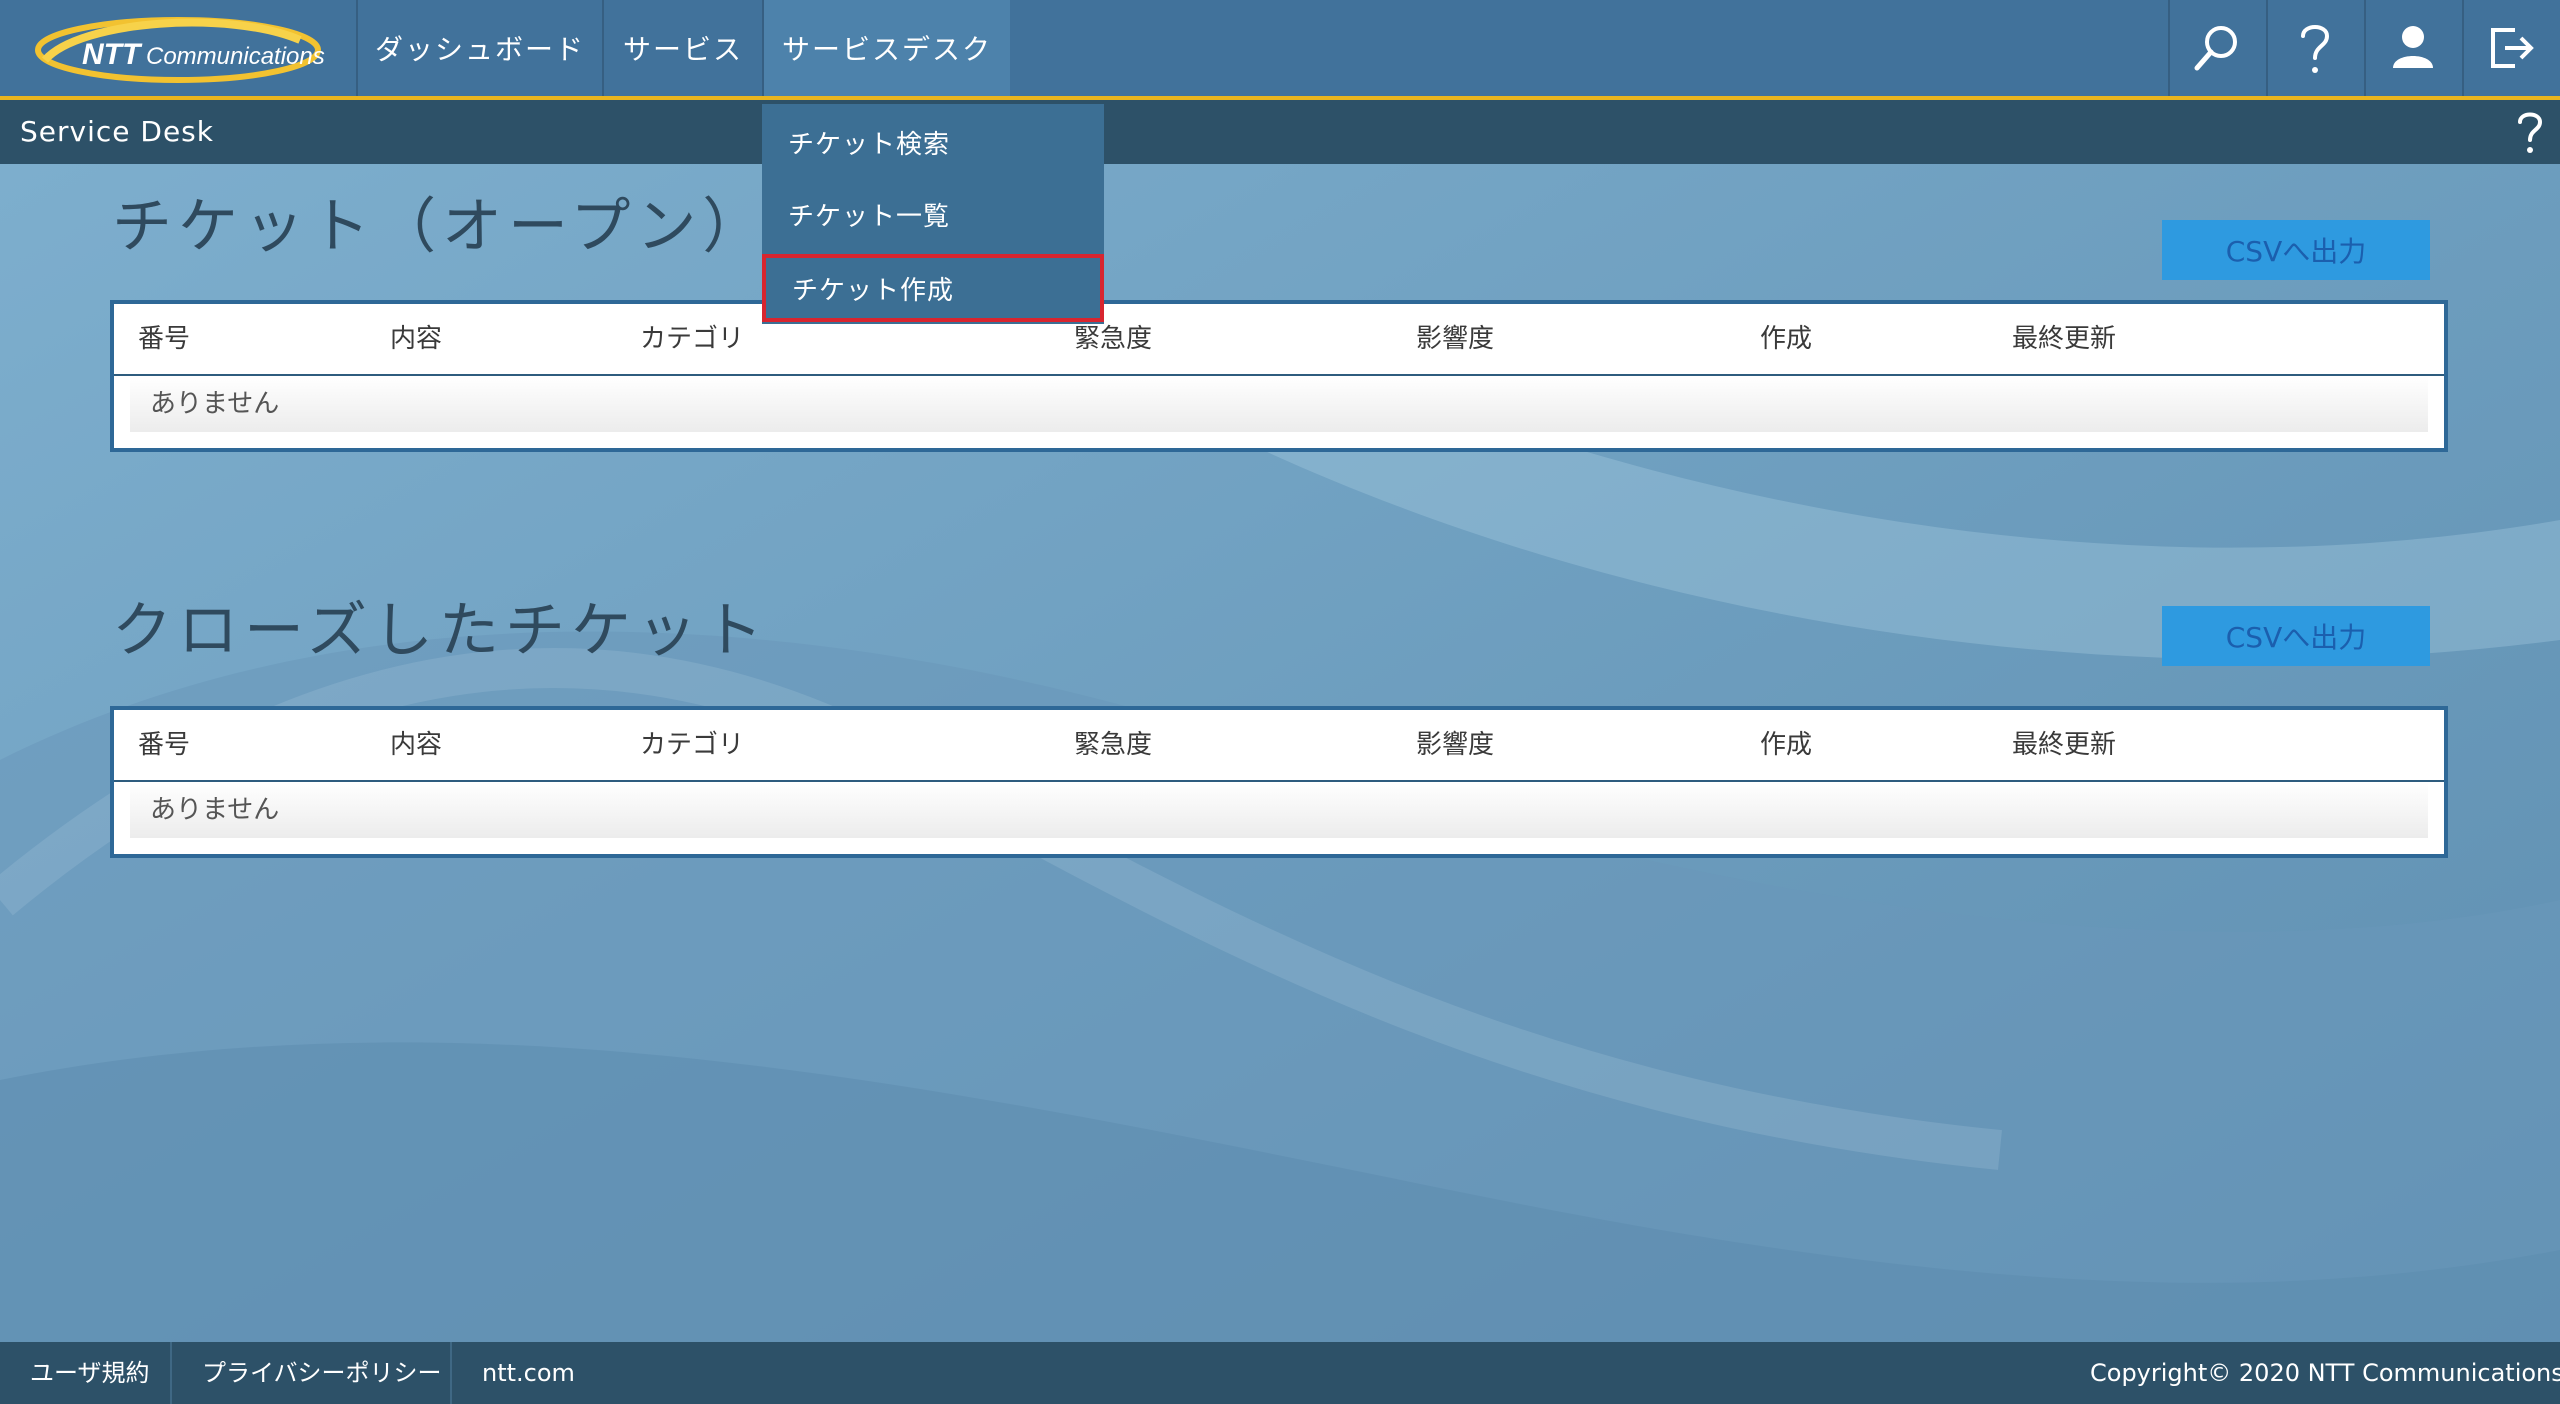 The image size is (2560, 1404). What do you see at coordinates (933, 288) in the screenshot?
I see `dropdown-item-ticket-create: チケット作成` at bounding box center [933, 288].